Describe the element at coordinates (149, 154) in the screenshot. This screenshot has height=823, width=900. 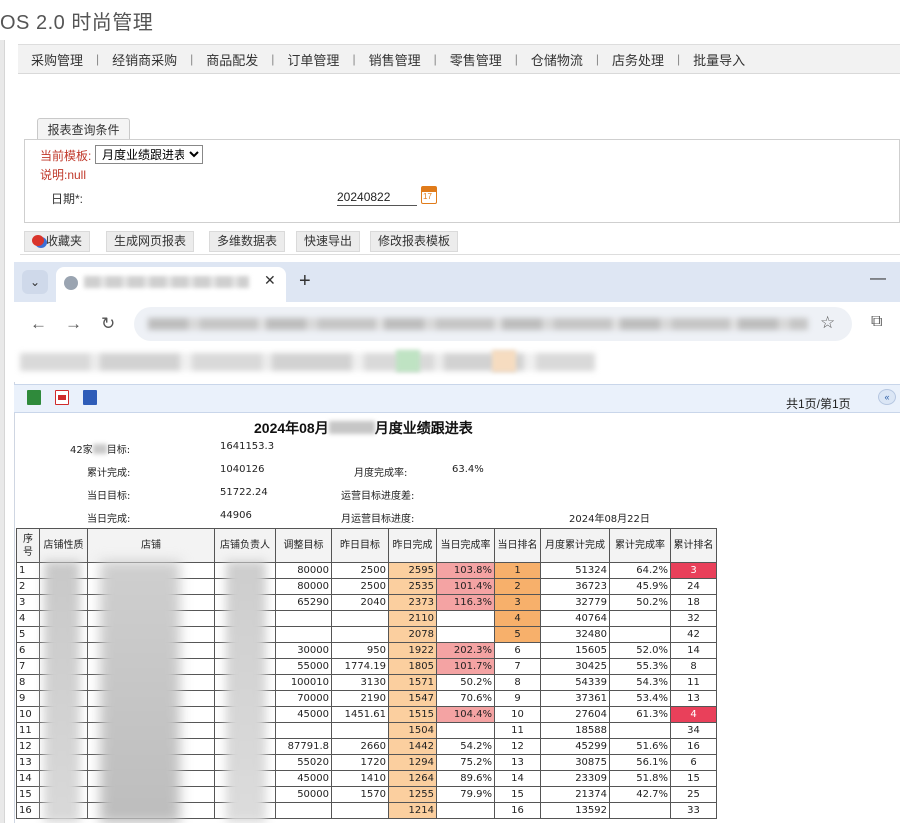
I see `template-select: 月度业绩跟进表` at that location.